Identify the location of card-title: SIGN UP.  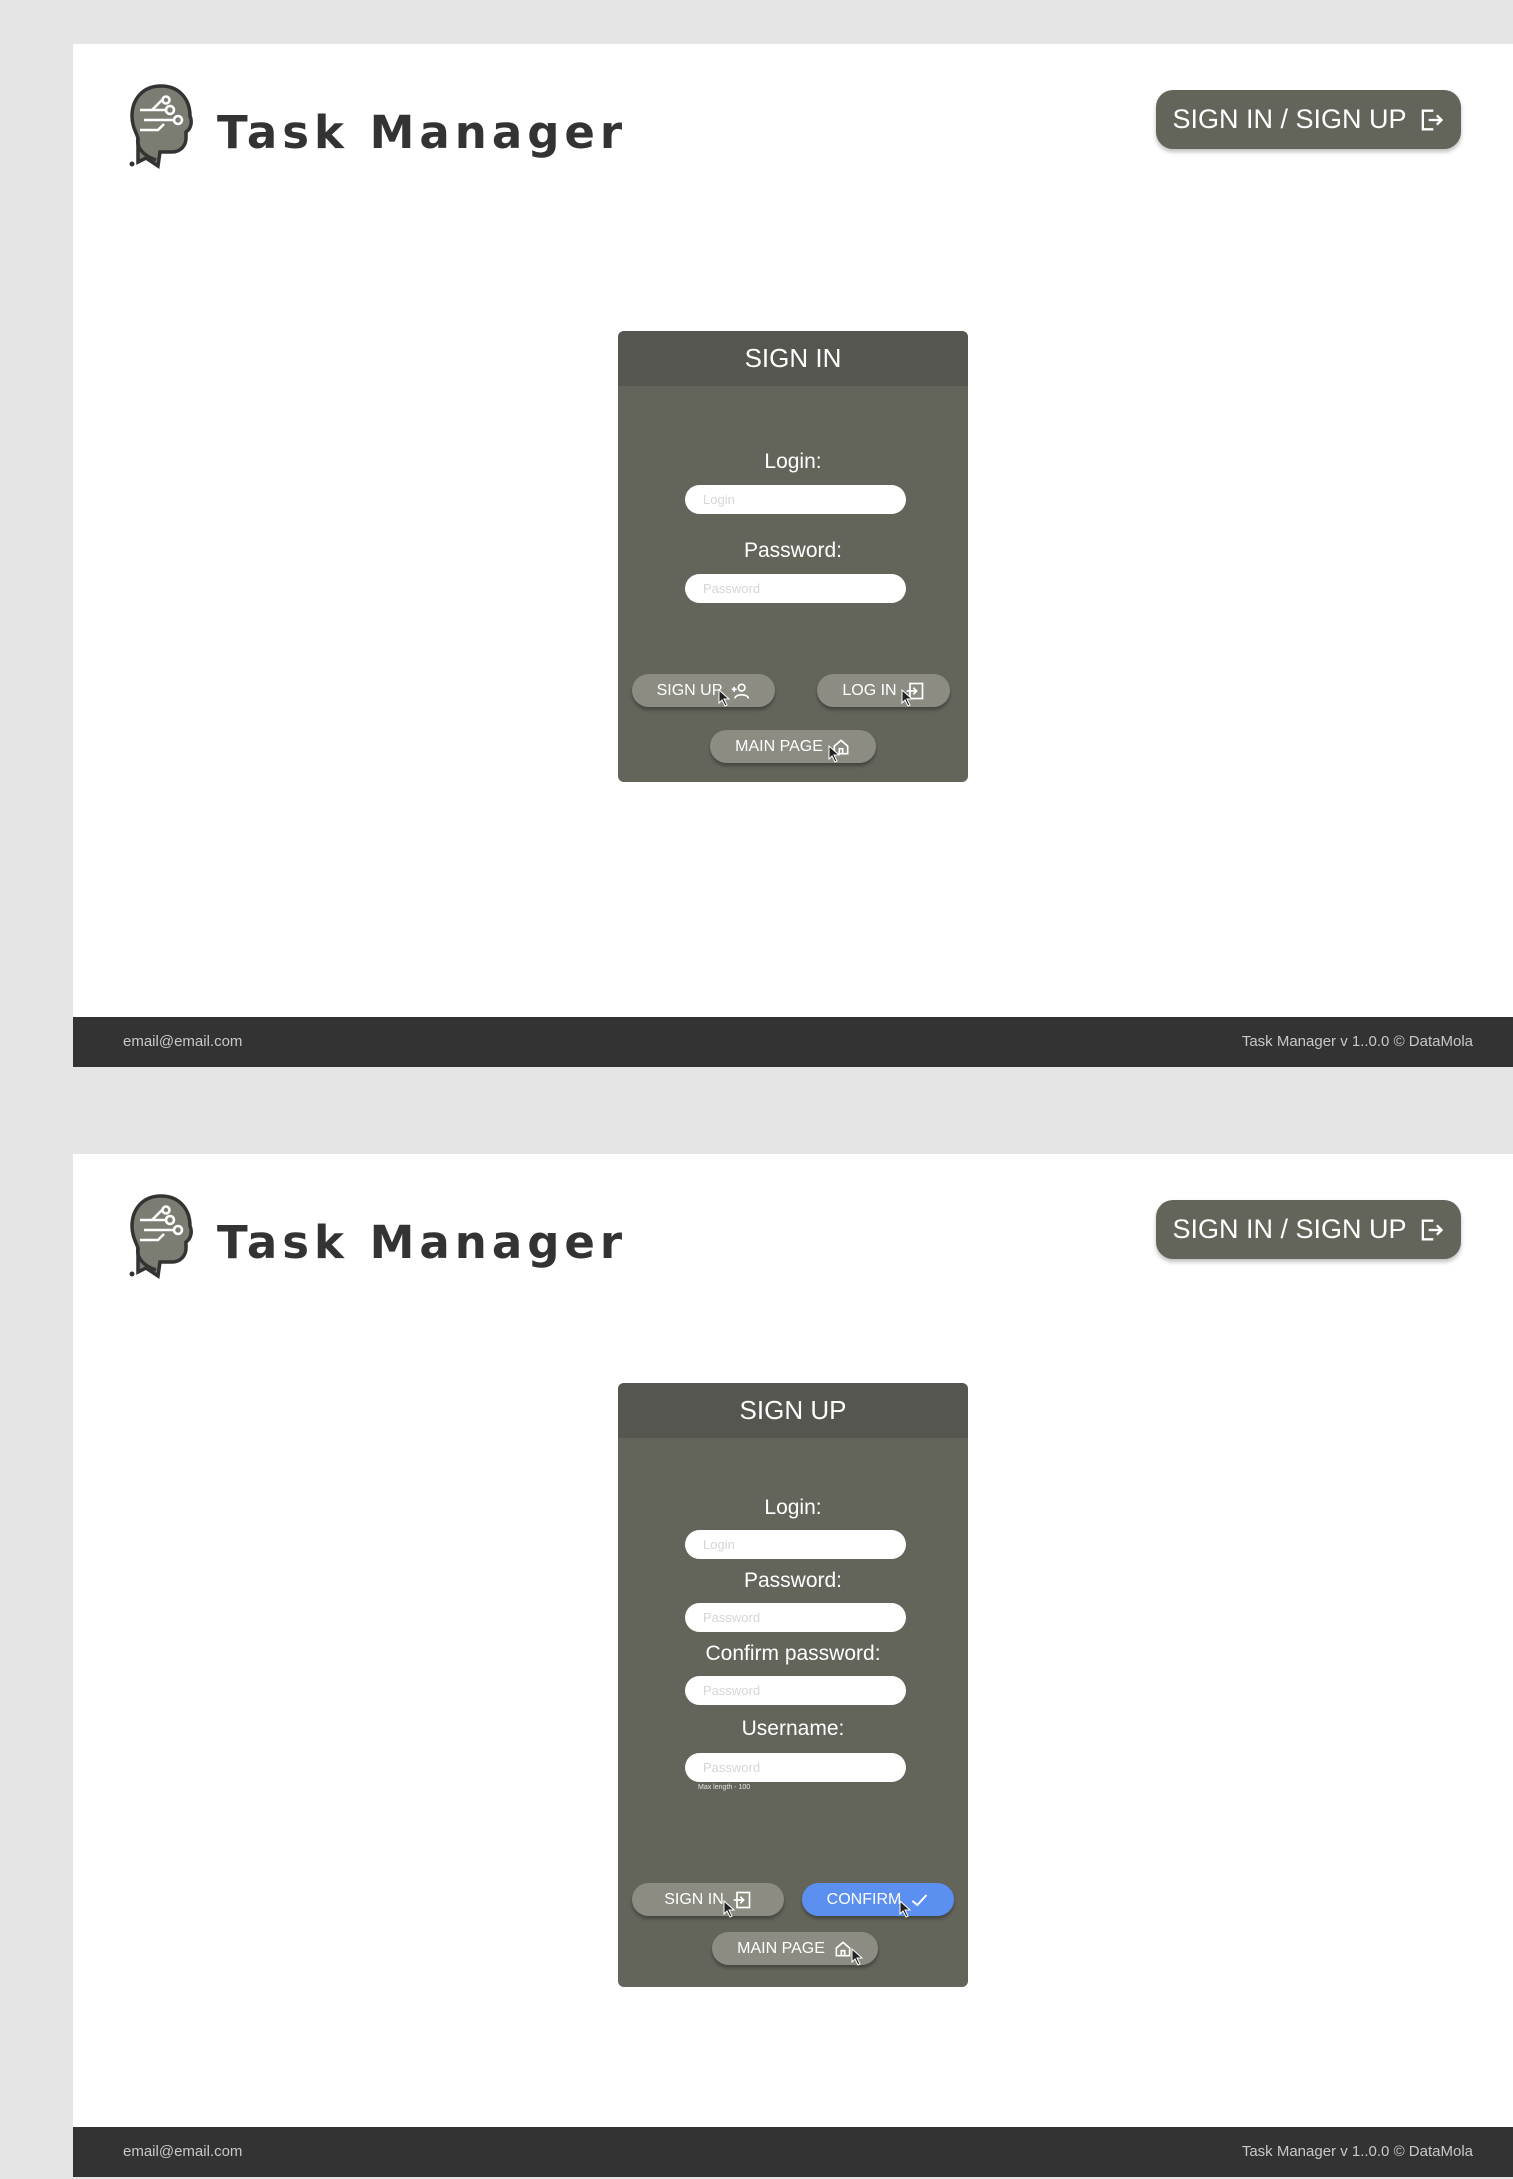
(793, 1410).